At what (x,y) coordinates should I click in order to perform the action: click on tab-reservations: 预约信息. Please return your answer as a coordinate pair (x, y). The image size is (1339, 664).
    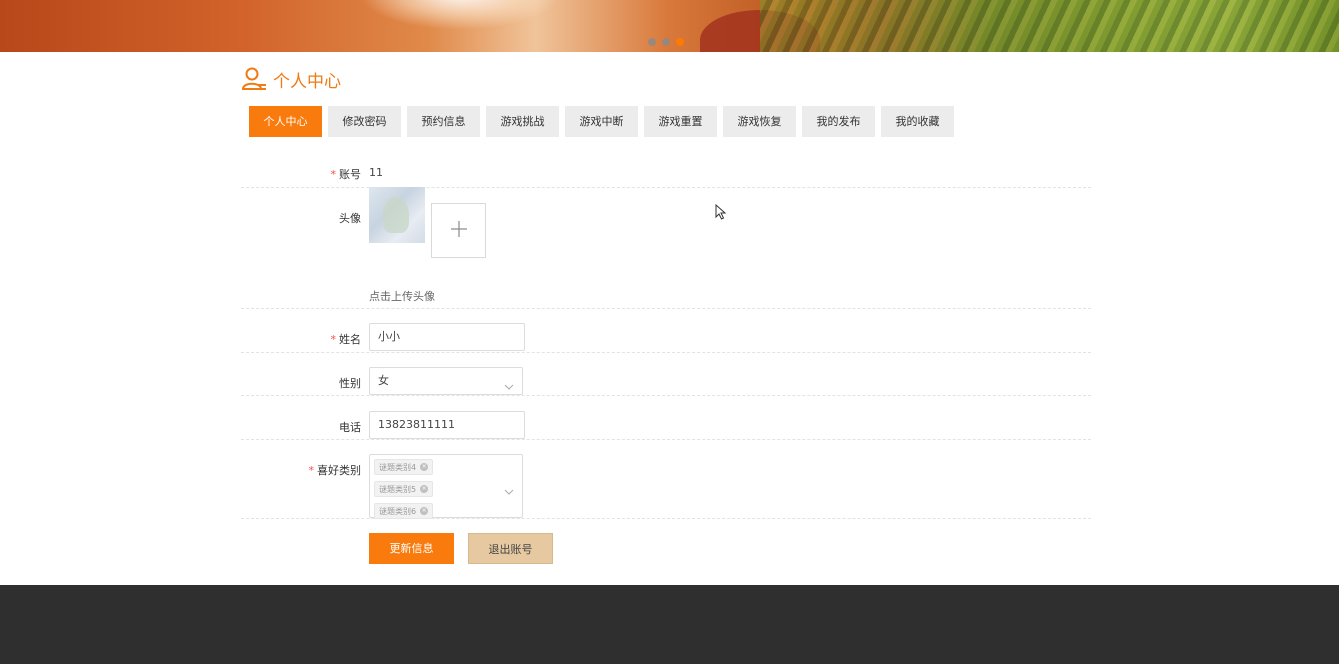
    Looking at the image, I should click on (443, 121).